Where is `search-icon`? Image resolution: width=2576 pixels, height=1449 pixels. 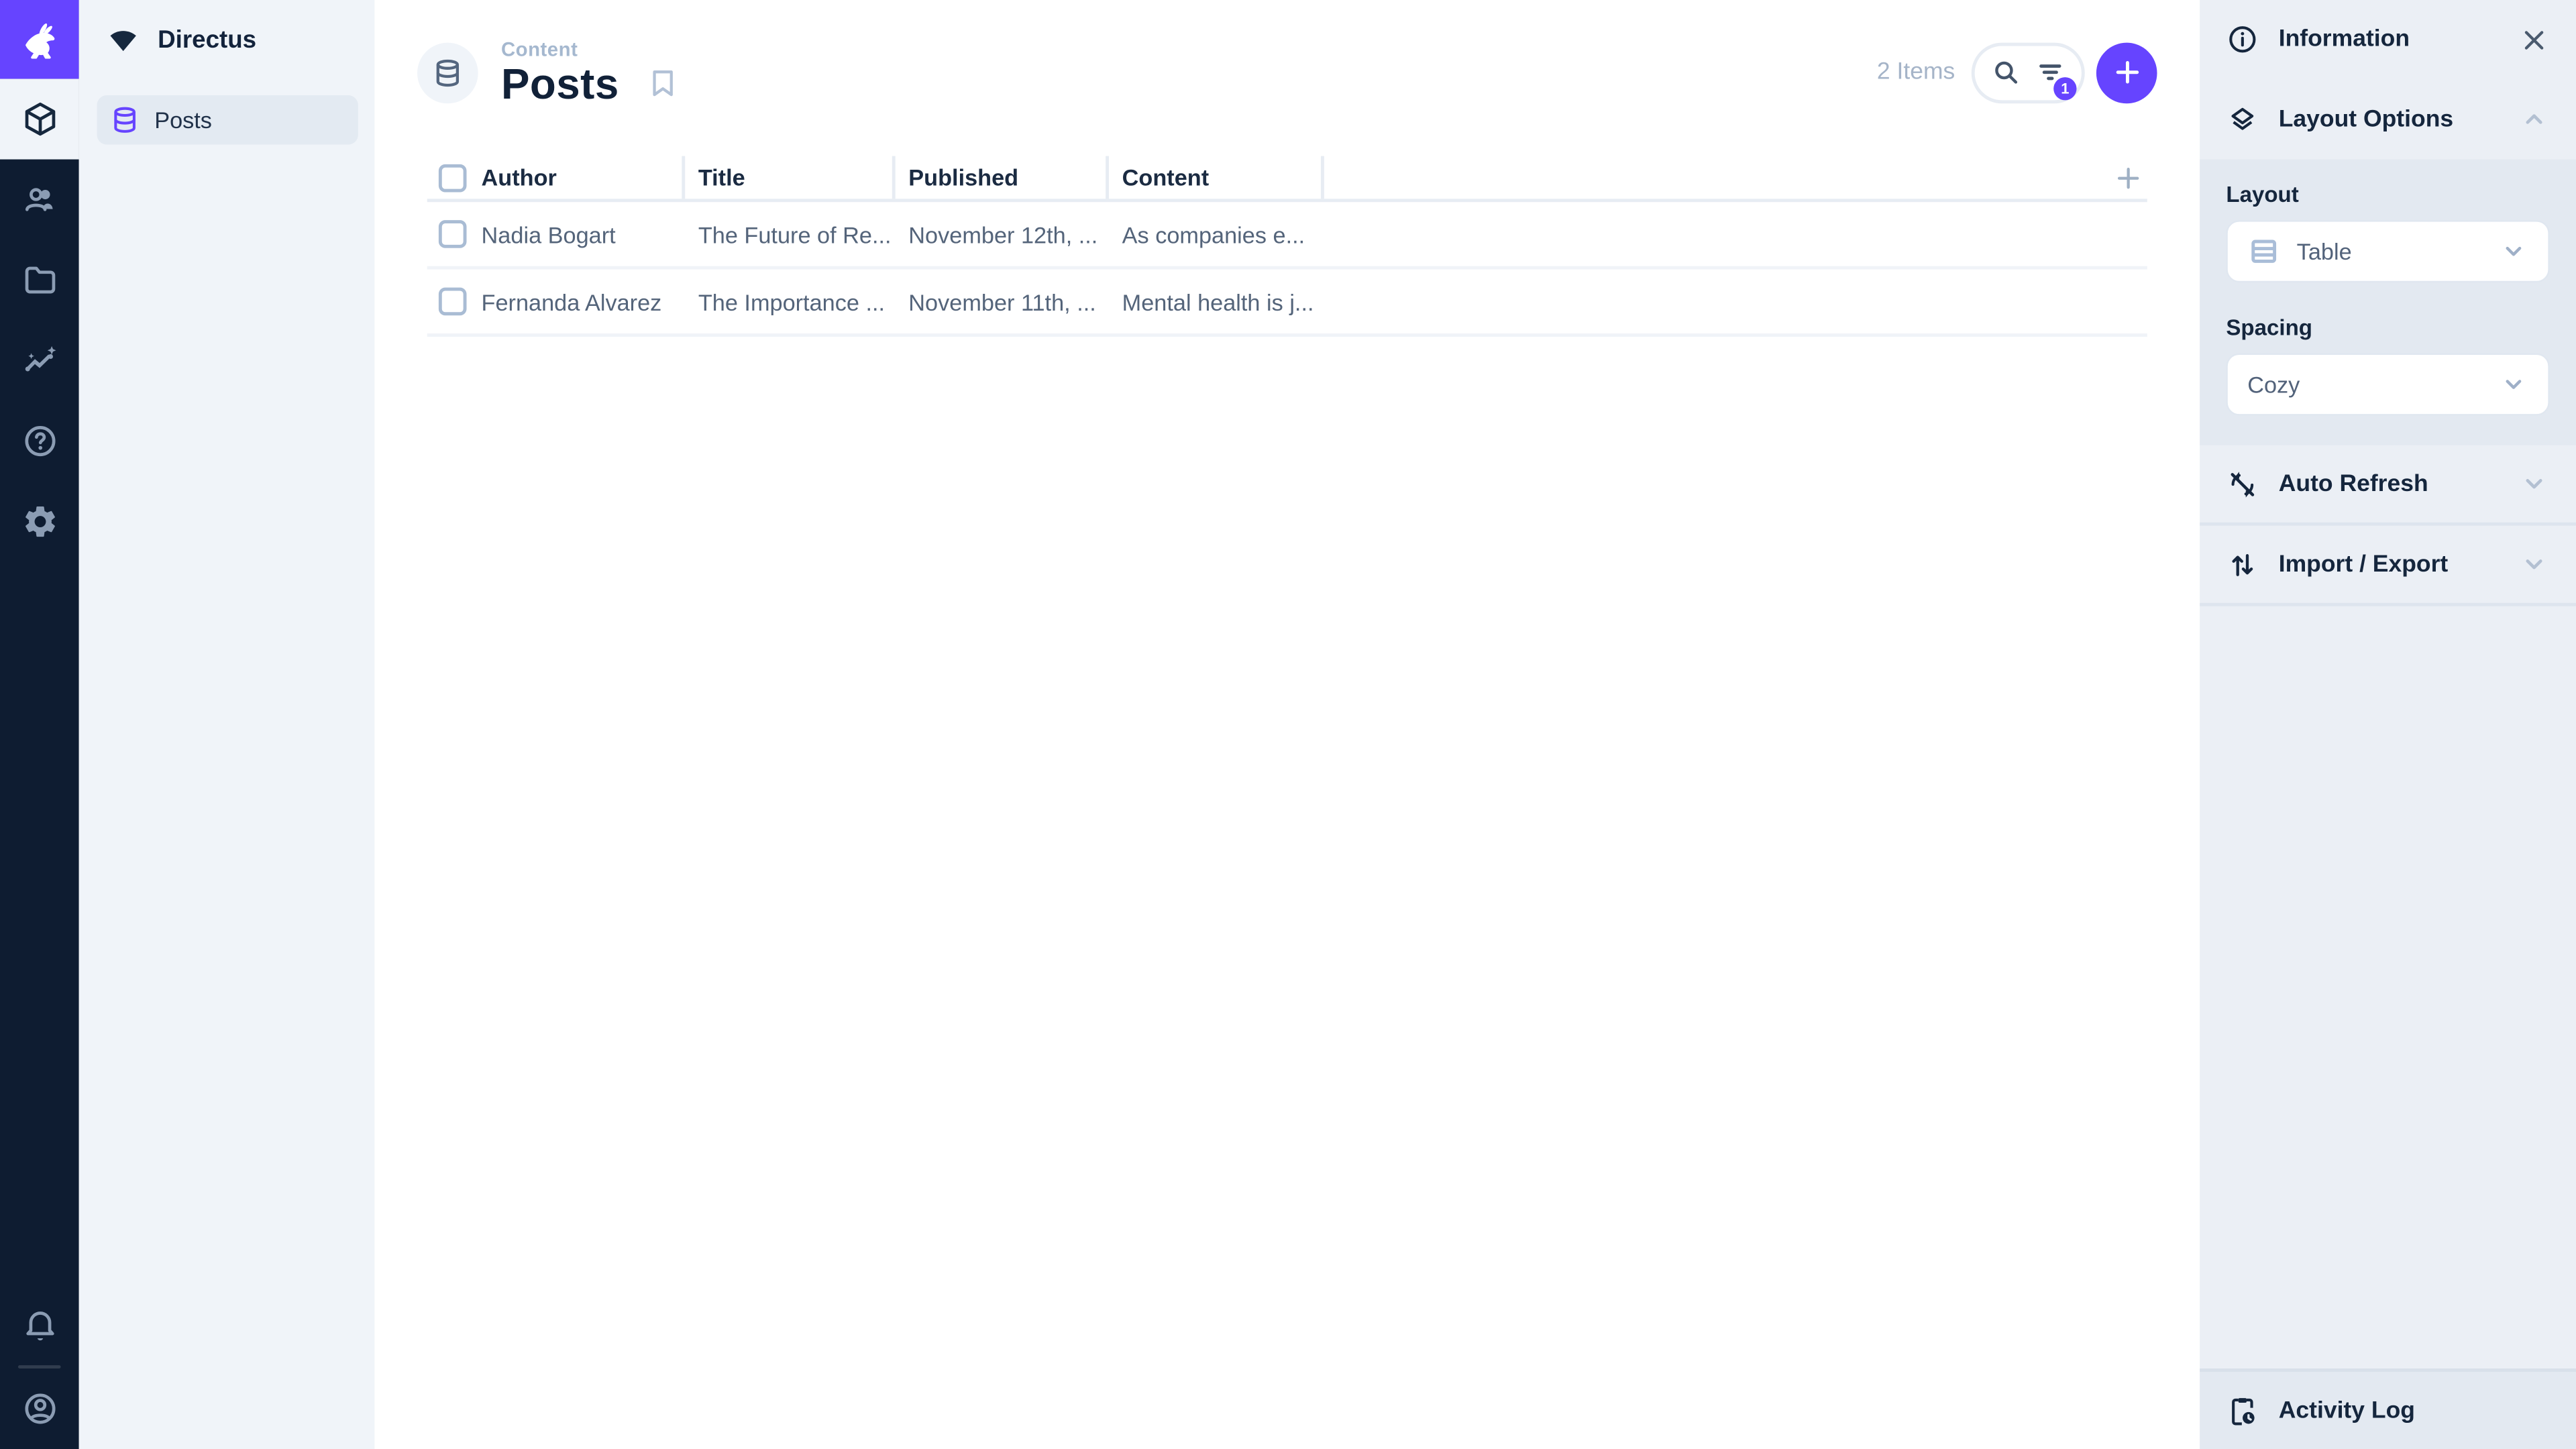 search-icon is located at coordinates (2006, 72).